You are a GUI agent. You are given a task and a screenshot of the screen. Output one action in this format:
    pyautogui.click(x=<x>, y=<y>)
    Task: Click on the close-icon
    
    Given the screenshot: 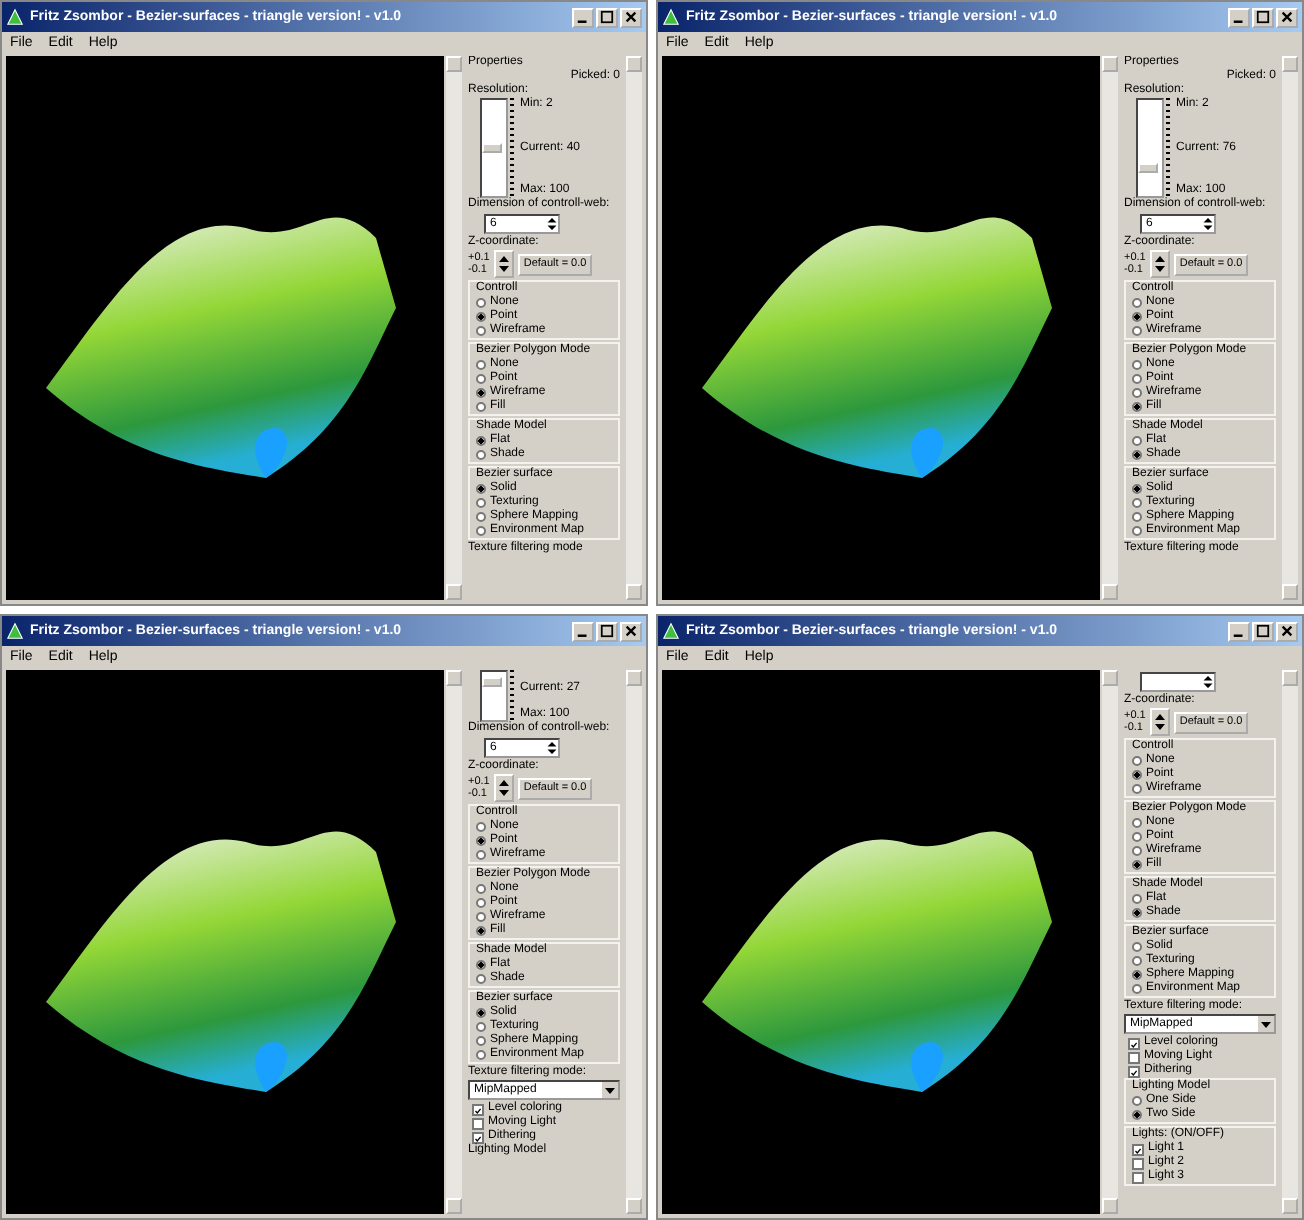 What is the action you would take?
    pyautogui.click(x=631, y=631)
    